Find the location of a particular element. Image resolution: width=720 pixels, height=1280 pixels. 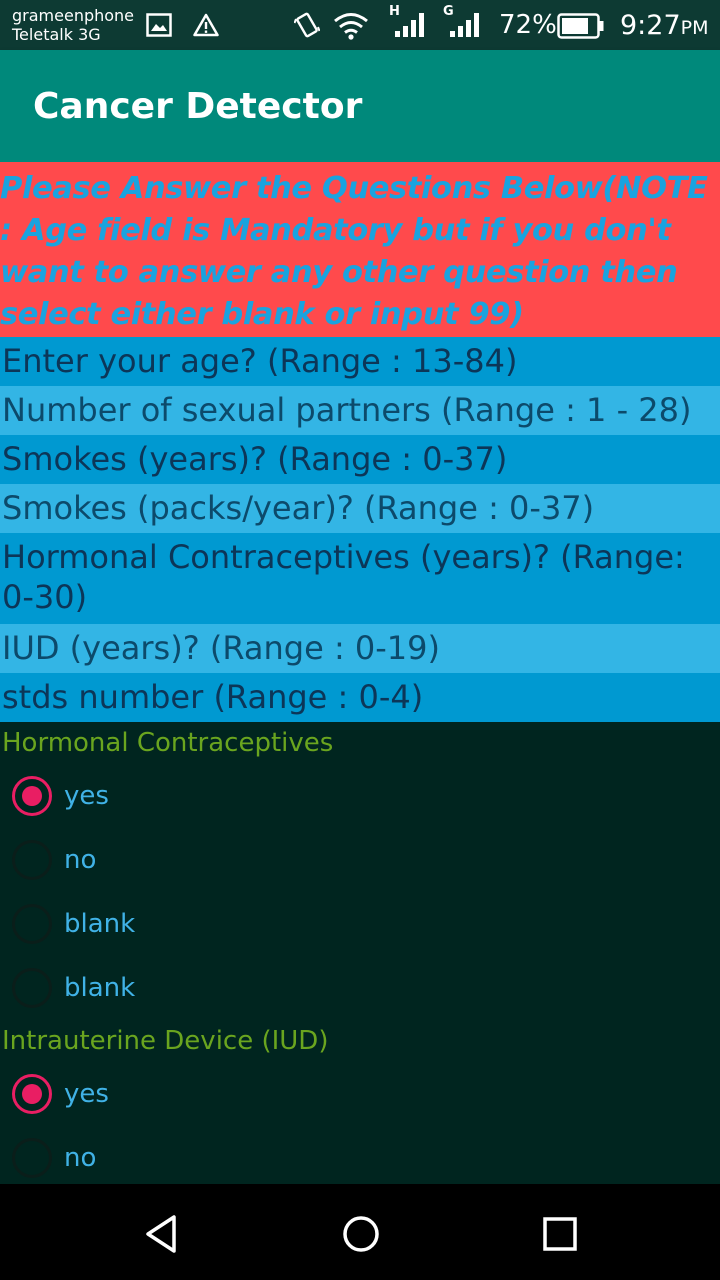

carrier-info: grameenphone Teletalk 3G is located at coordinates (73, 25).